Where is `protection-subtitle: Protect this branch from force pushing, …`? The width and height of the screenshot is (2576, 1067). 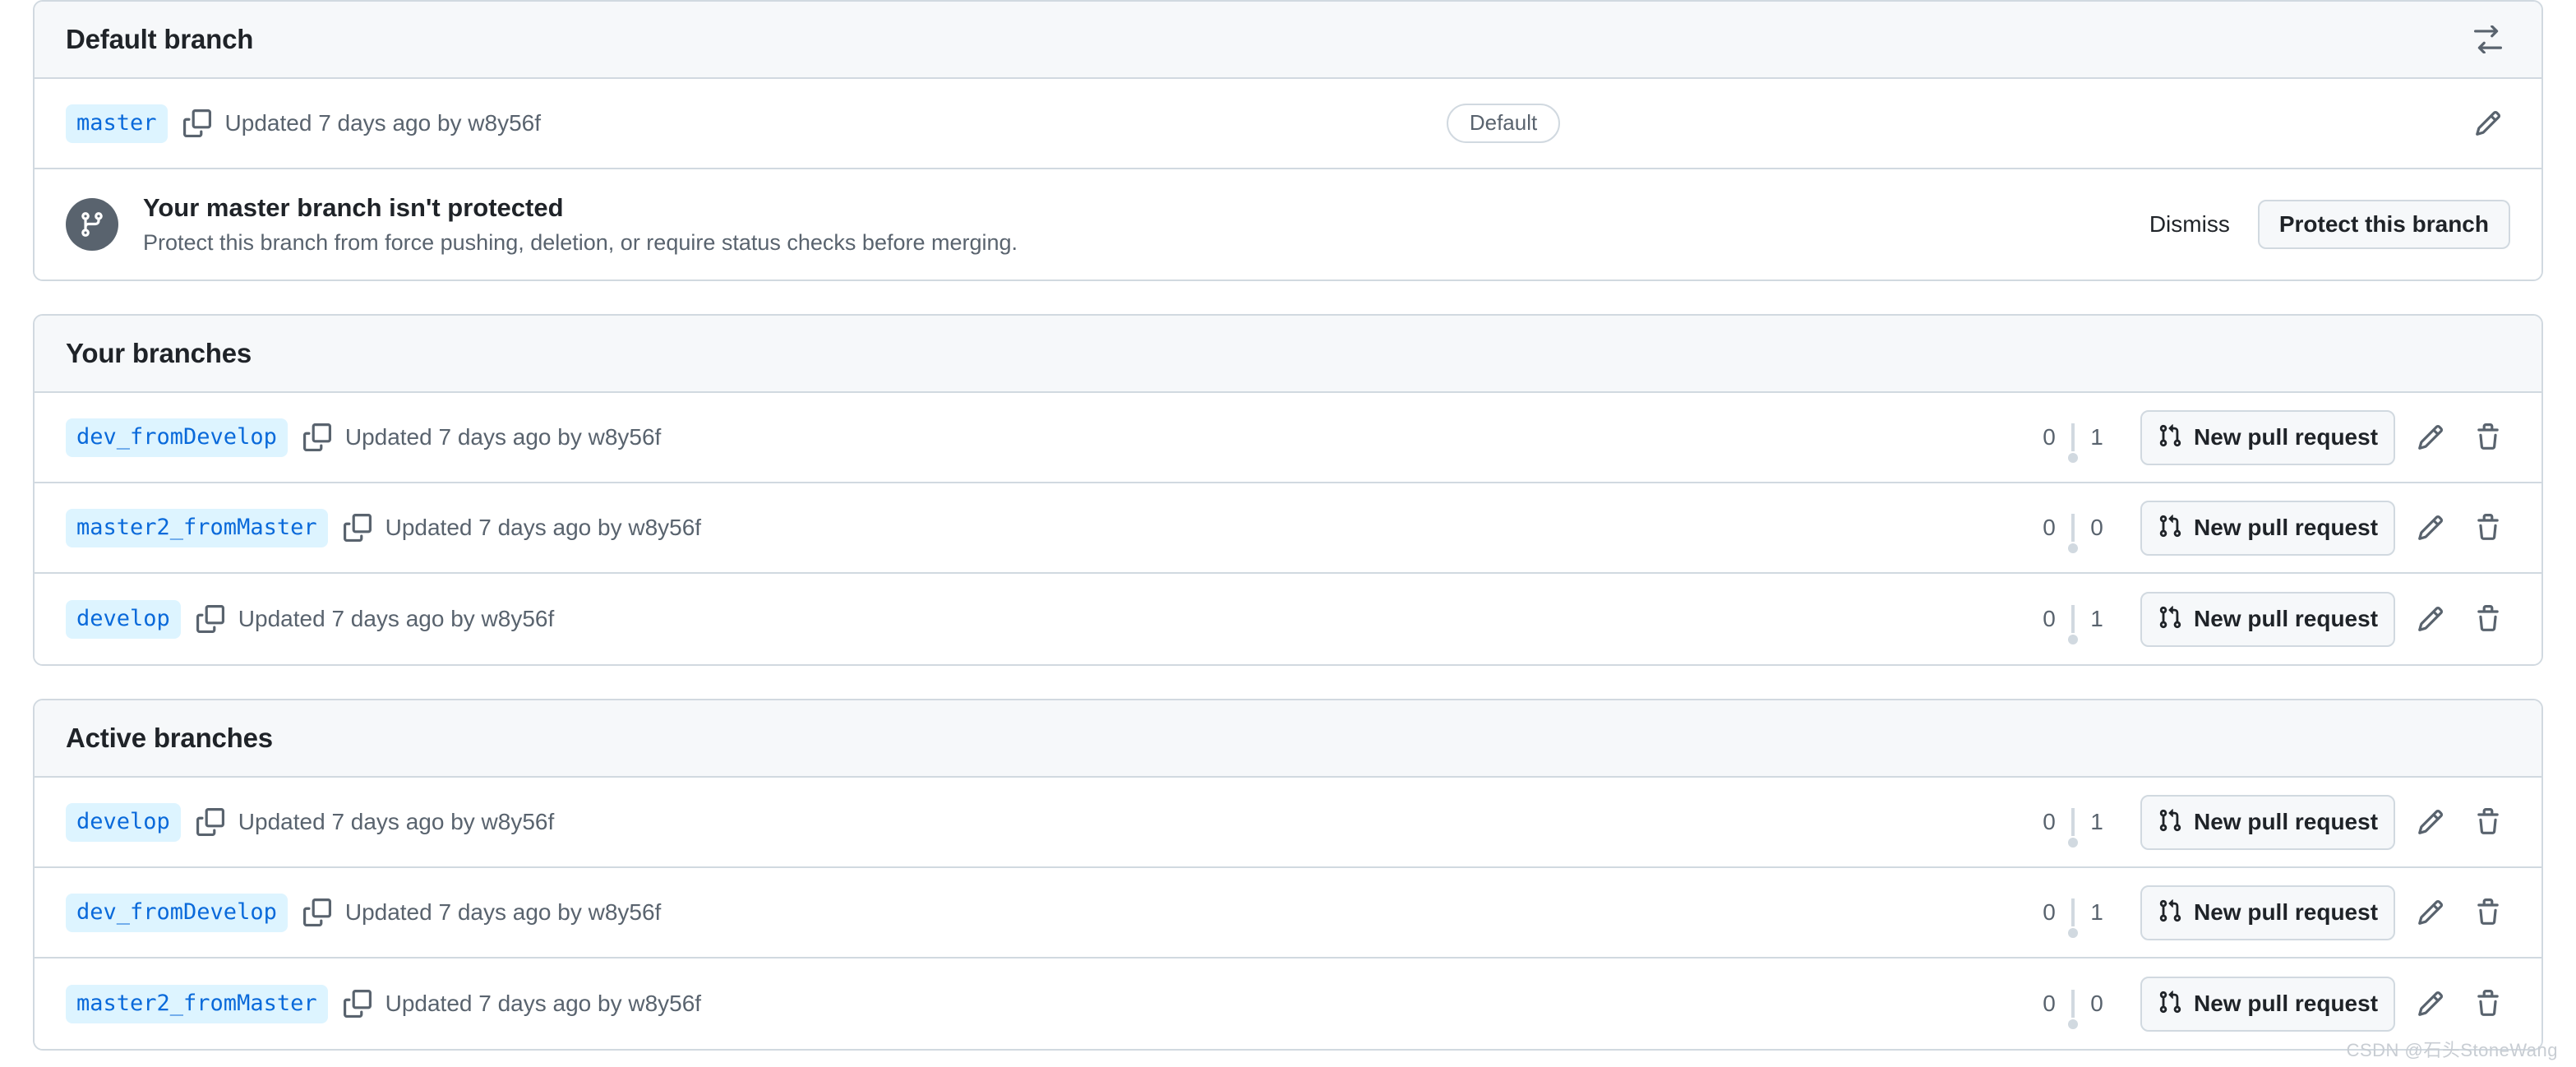 protection-subtitle: Protect this branch from force pushing, … is located at coordinates (580, 242).